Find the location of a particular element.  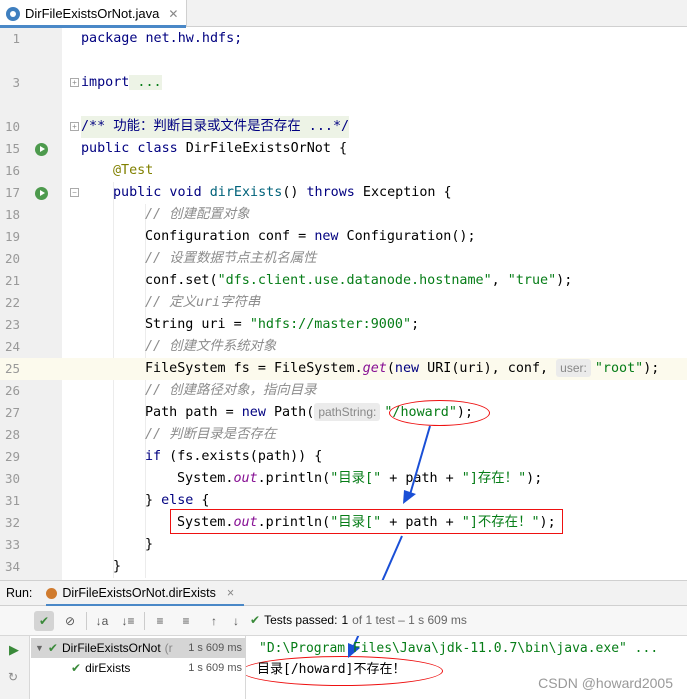

code-line-24: 24 // 创建文件系统对象 is located at coordinates (343, 347).